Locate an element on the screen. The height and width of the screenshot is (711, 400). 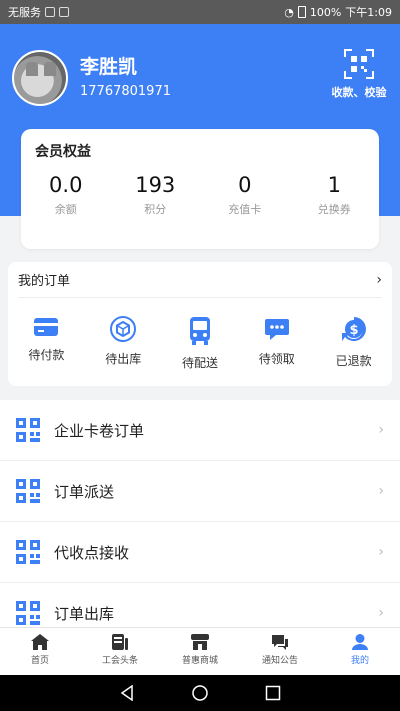
recents-icon is located at coordinates (273, 693).